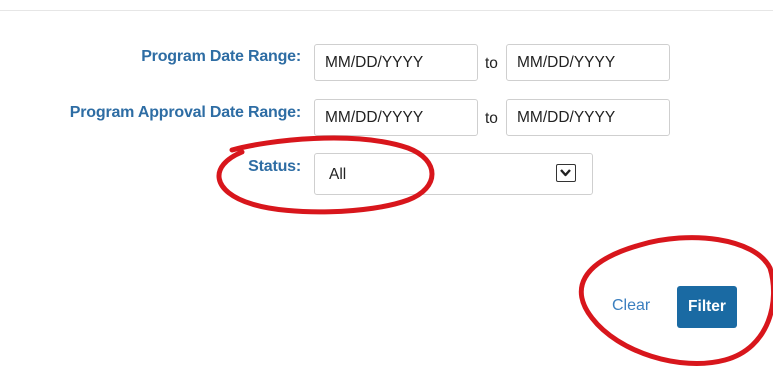  What do you see at coordinates (386, 10) in the screenshot?
I see `top-divider` at bounding box center [386, 10].